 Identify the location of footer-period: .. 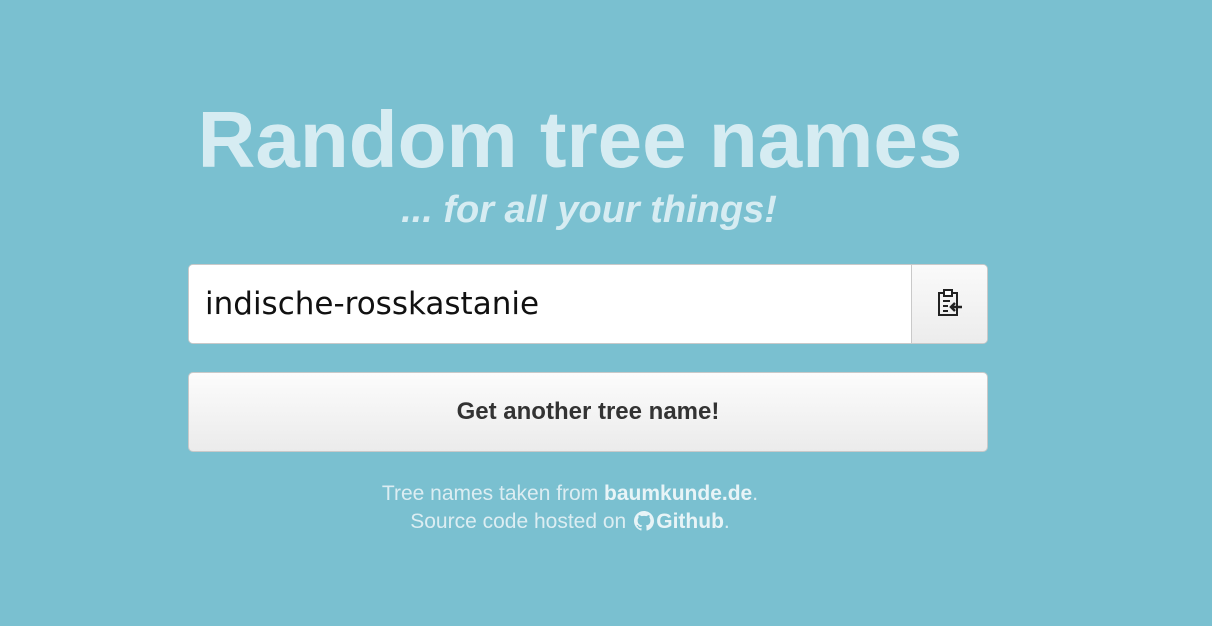
(755, 493).